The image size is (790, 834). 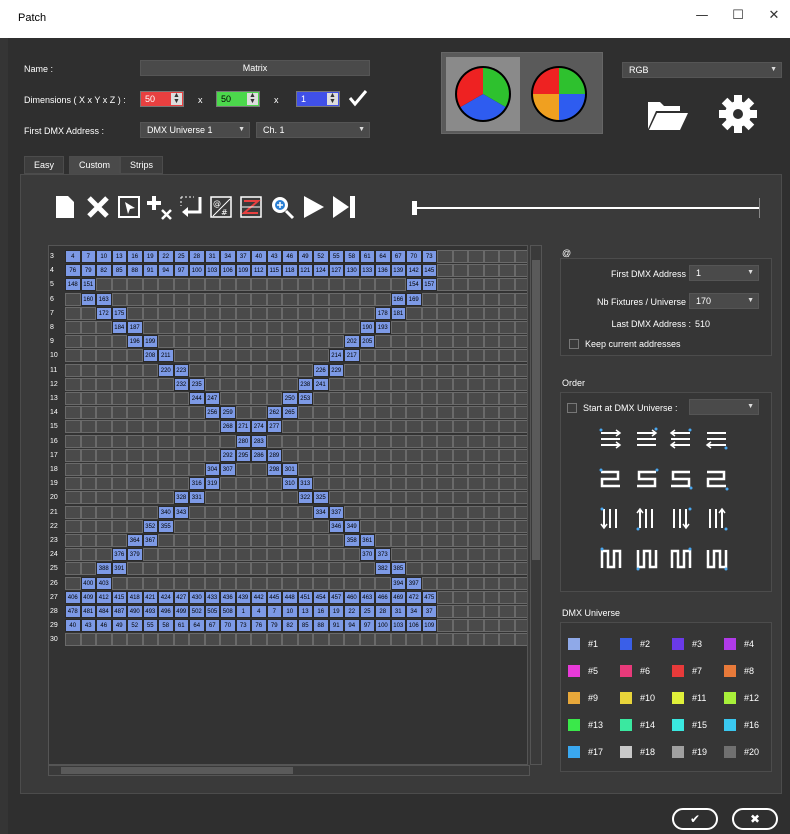 What do you see at coordinates (135, 327) in the screenshot?
I see `fixture-cell: 187` at bounding box center [135, 327].